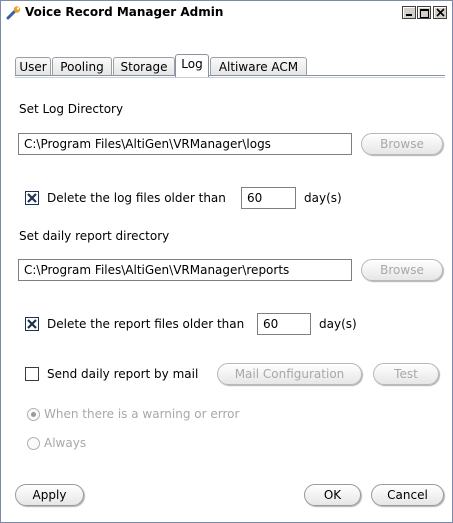  What do you see at coordinates (142, 414) in the screenshot?
I see `radio-warning-label: When there is a warning or error` at bounding box center [142, 414].